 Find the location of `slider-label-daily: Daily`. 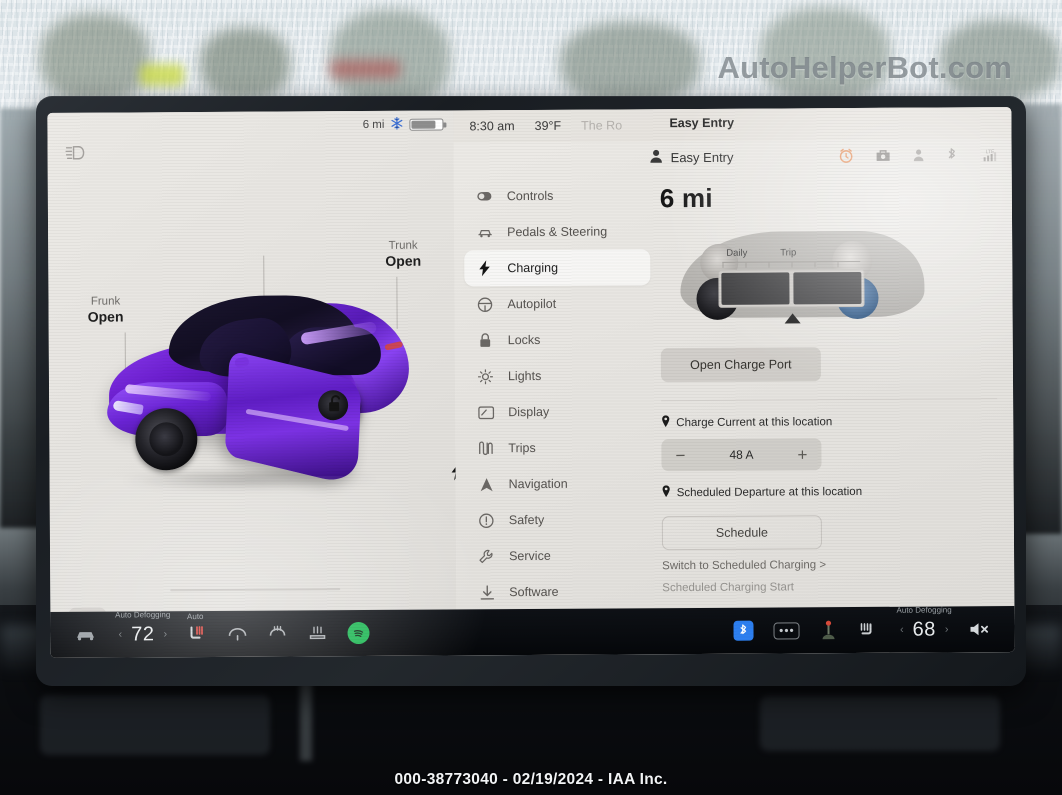

slider-label-daily: Daily is located at coordinates (737, 253).